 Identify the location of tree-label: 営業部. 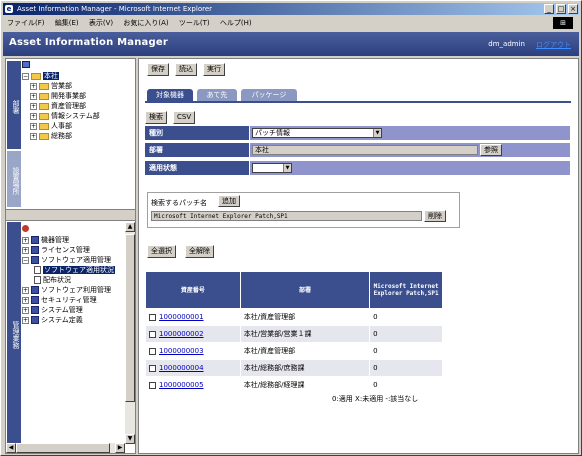
(61, 86).